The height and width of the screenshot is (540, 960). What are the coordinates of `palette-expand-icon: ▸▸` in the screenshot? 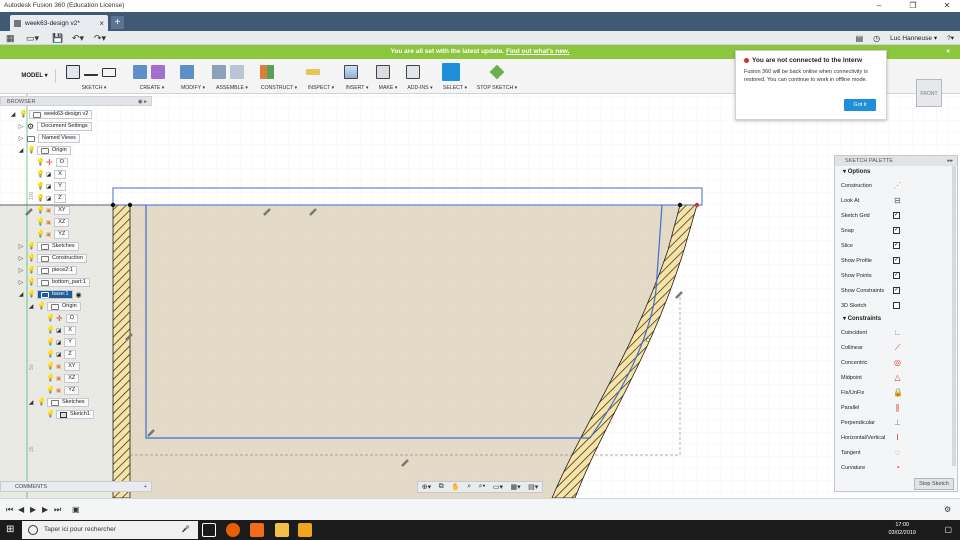 It's located at (950, 161).